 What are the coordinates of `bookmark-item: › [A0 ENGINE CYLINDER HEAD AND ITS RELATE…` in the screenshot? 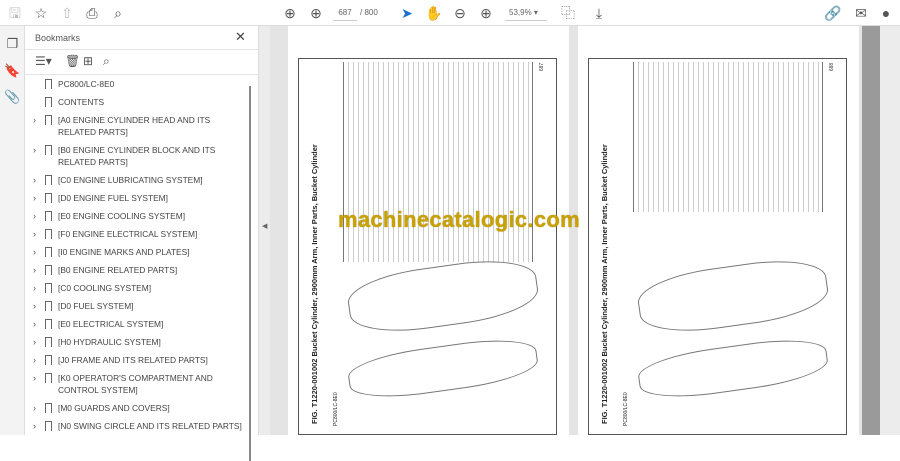 It's located at (136, 126).